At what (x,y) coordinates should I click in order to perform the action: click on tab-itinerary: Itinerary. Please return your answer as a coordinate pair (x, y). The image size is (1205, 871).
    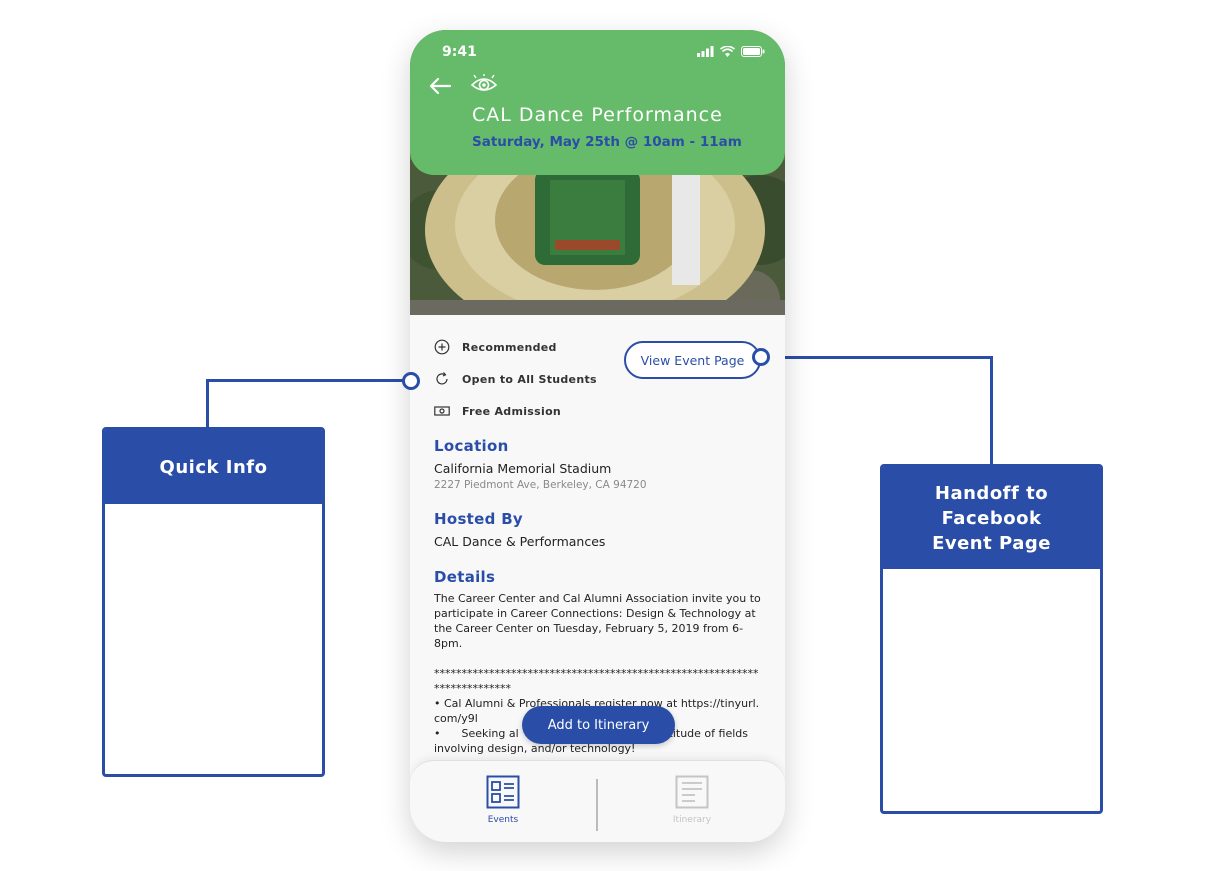
    Looking at the image, I should click on (692, 800).